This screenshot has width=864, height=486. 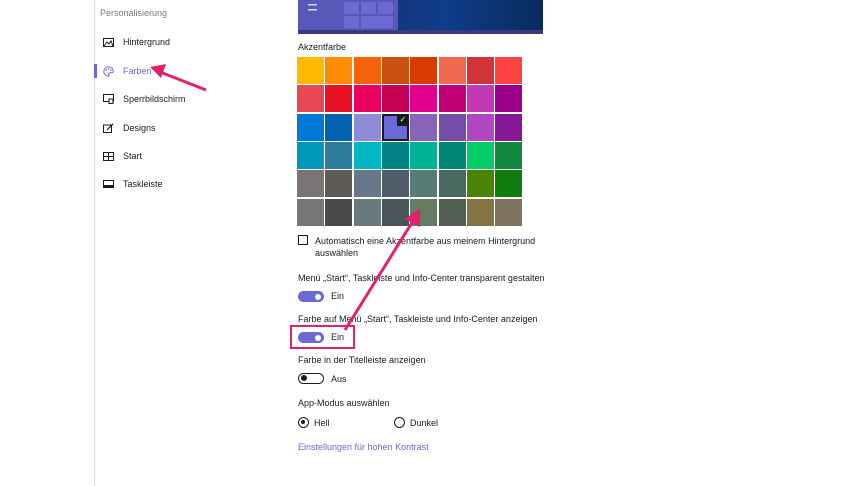 What do you see at coordinates (137, 71) in the screenshot?
I see `sidebar-item-label: Farben` at bounding box center [137, 71].